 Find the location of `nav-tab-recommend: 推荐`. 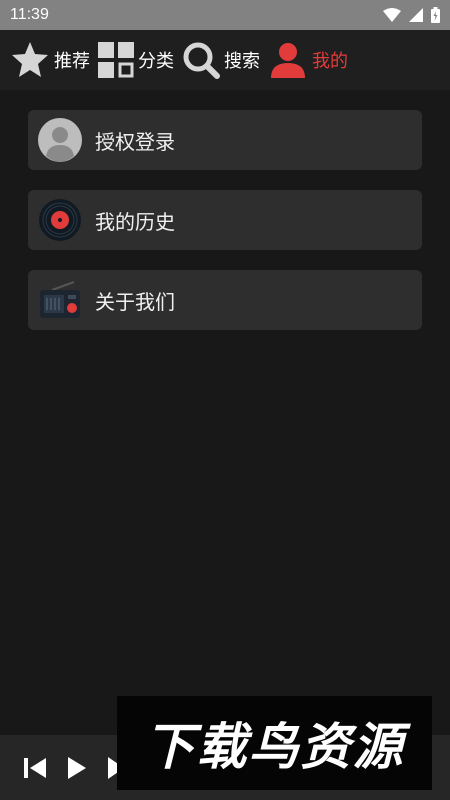

nav-tab-recommend: 推荐 is located at coordinates (50, 60).